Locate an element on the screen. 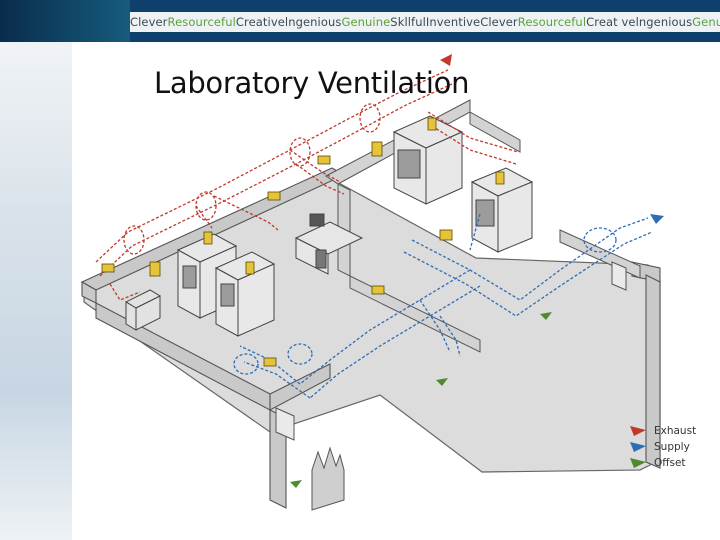 This screenshot has height=540, width=720. legend-label-exhaust: Exhaust is located at coordinates (675, 431).